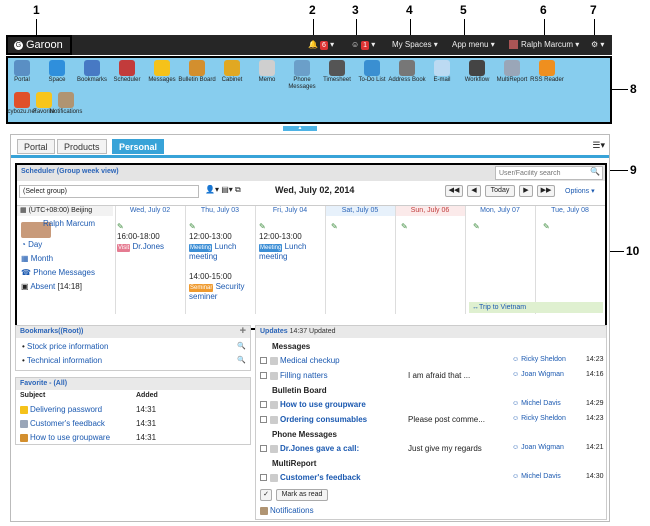  Describe the element at coordinates (138, 146) in the screenshot. I see `tab-personal: Personal` at that location.